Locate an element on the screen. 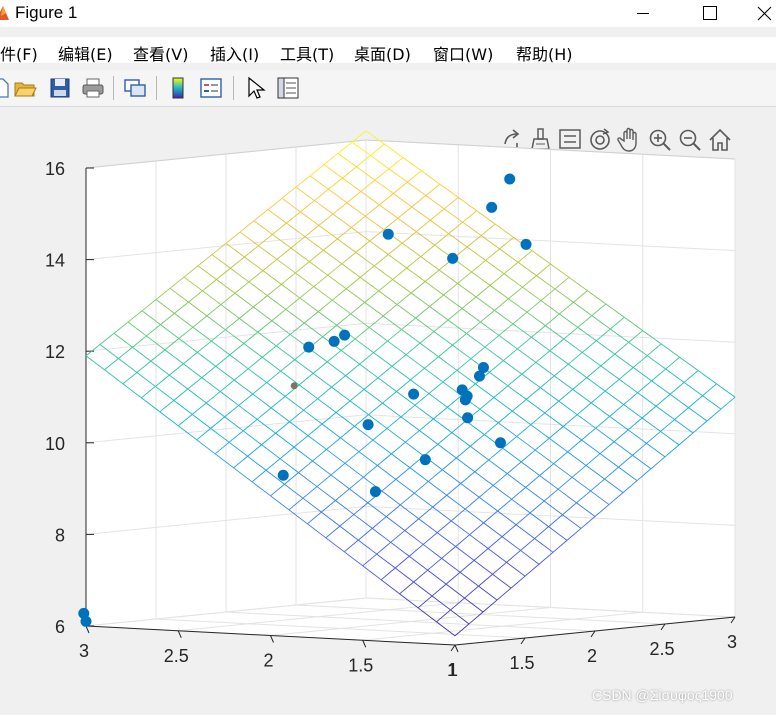  z-tick-label: 6 is located at coordinates (60, 627).